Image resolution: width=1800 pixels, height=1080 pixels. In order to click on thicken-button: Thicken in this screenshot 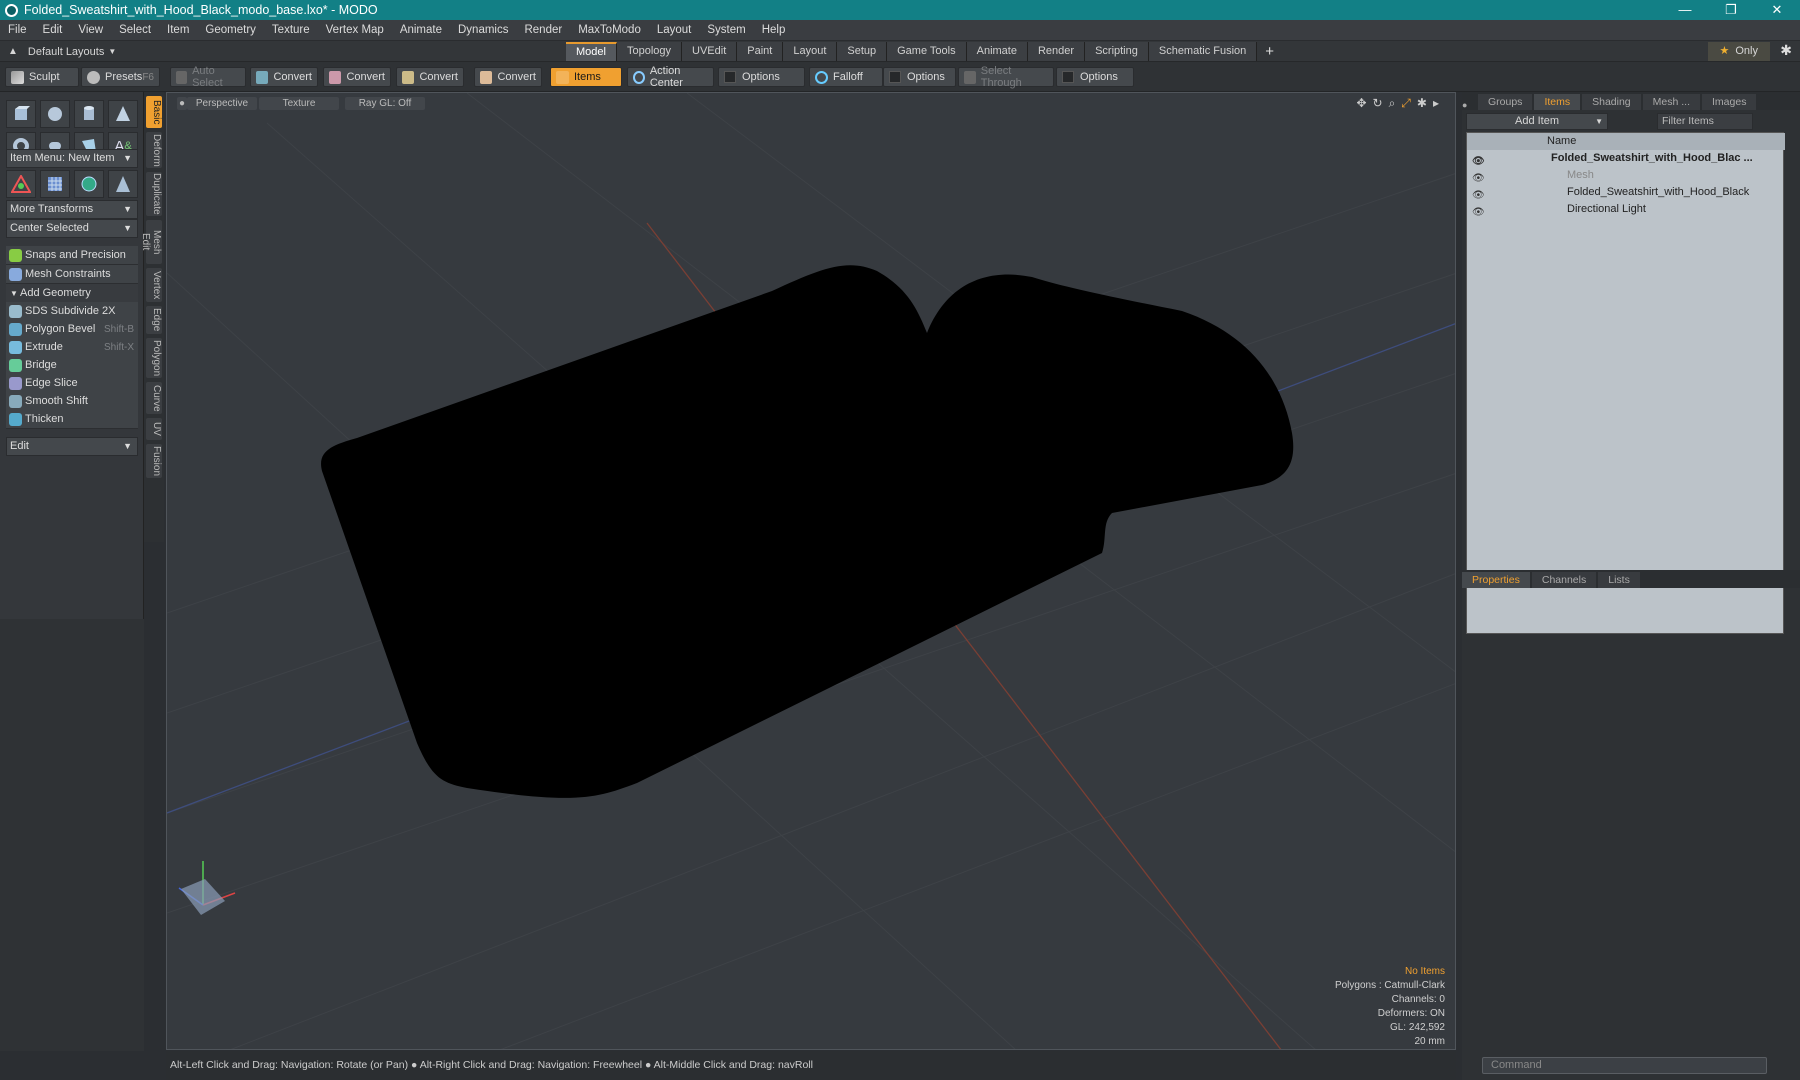, I will do `click(72, 419)`.